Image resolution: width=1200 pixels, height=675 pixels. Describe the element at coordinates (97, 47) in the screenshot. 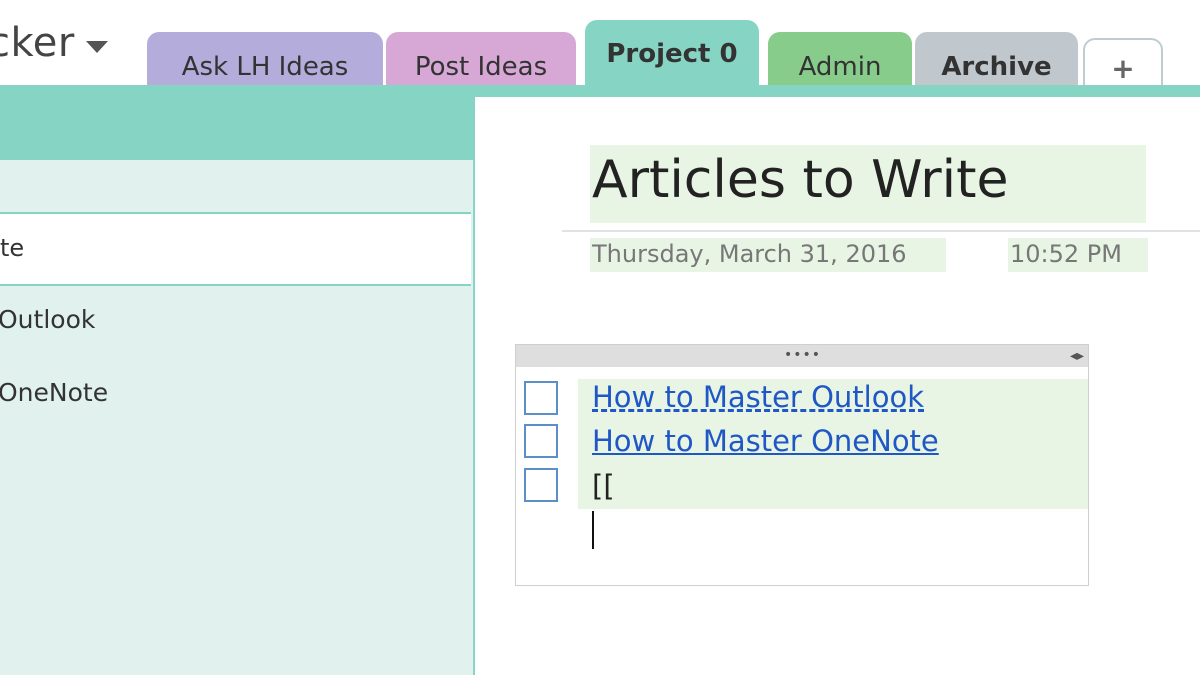

I see `notebook-dropdown-caret-icon` at that location.